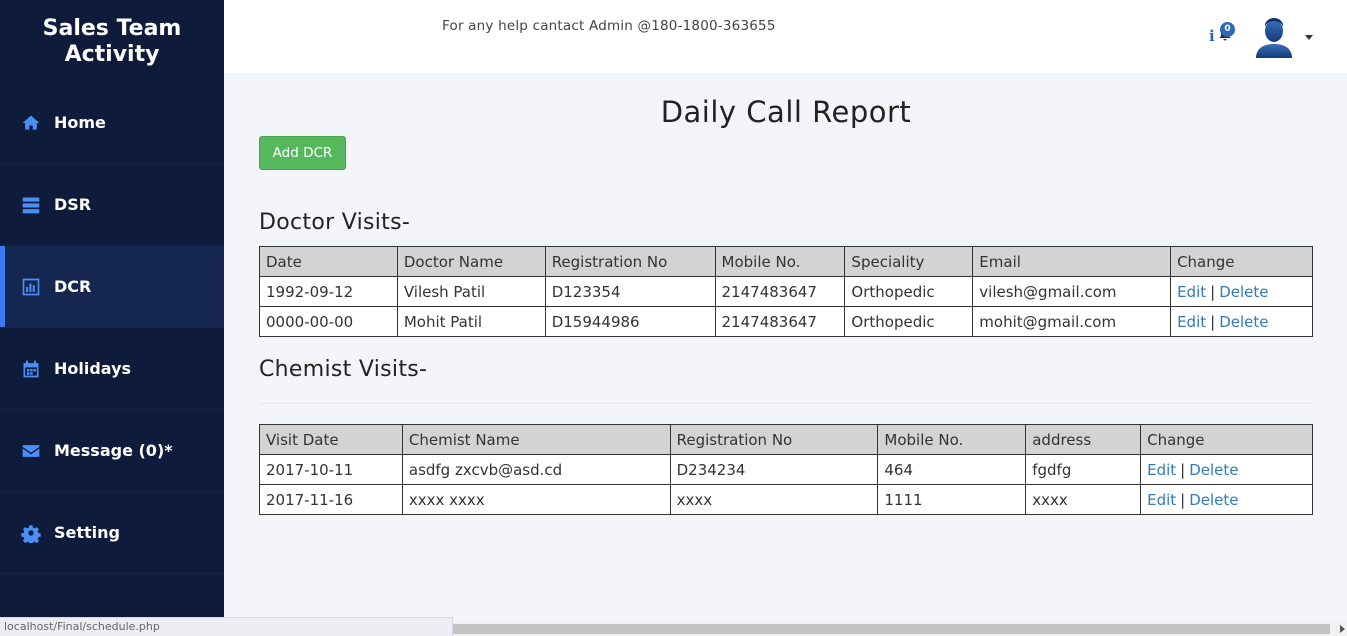 This screenshot has width=1347, height=636. What do you see at coordinates (536, 469) in the screenshot?
I see `table-cell: asdfg zxcvb@asd.cd` at bounding box center [536, 469].